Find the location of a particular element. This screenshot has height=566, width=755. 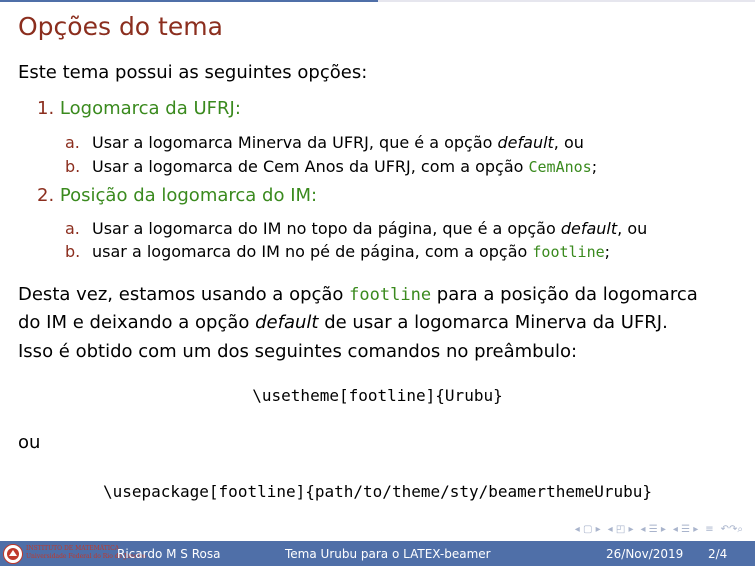

item-label: Logomarca da UFRJ: is located at coordinates (150, 108).